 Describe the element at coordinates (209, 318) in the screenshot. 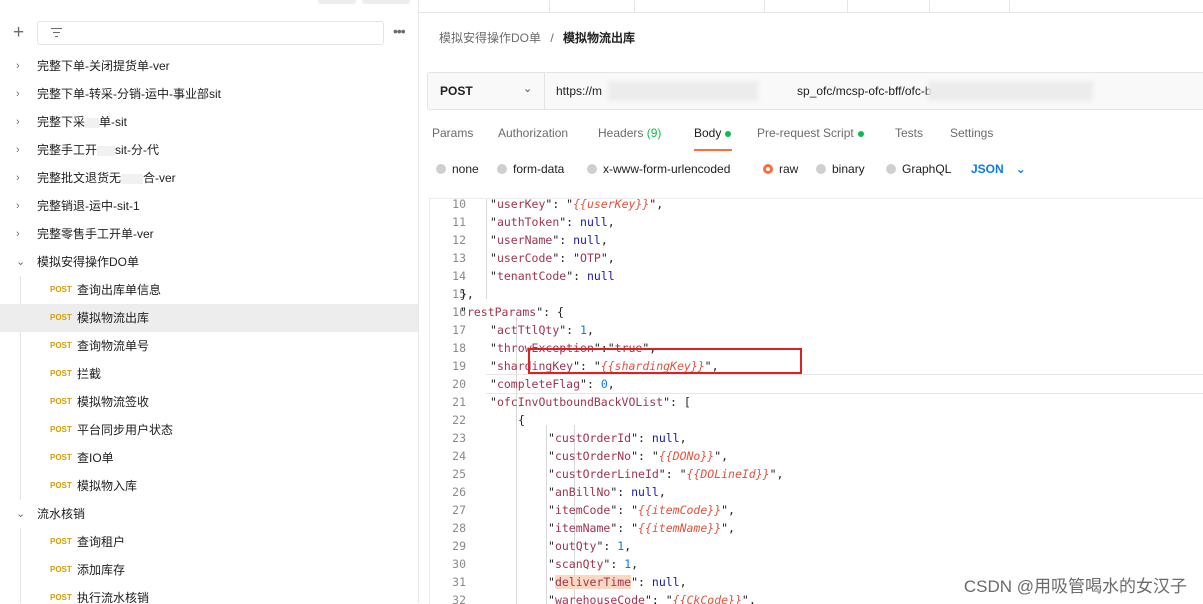

I see `request-item-selected: POST 模拟物流出库` at that location.